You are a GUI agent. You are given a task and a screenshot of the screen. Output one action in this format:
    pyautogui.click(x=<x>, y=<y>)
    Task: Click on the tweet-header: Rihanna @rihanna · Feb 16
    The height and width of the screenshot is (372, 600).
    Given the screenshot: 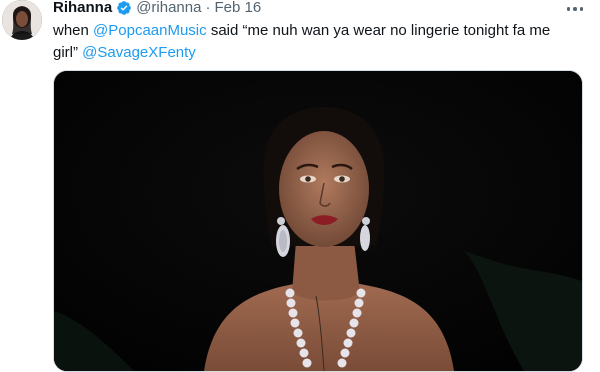 What is the action you would take?
    pyautogui.click(x=157, y=9)
    